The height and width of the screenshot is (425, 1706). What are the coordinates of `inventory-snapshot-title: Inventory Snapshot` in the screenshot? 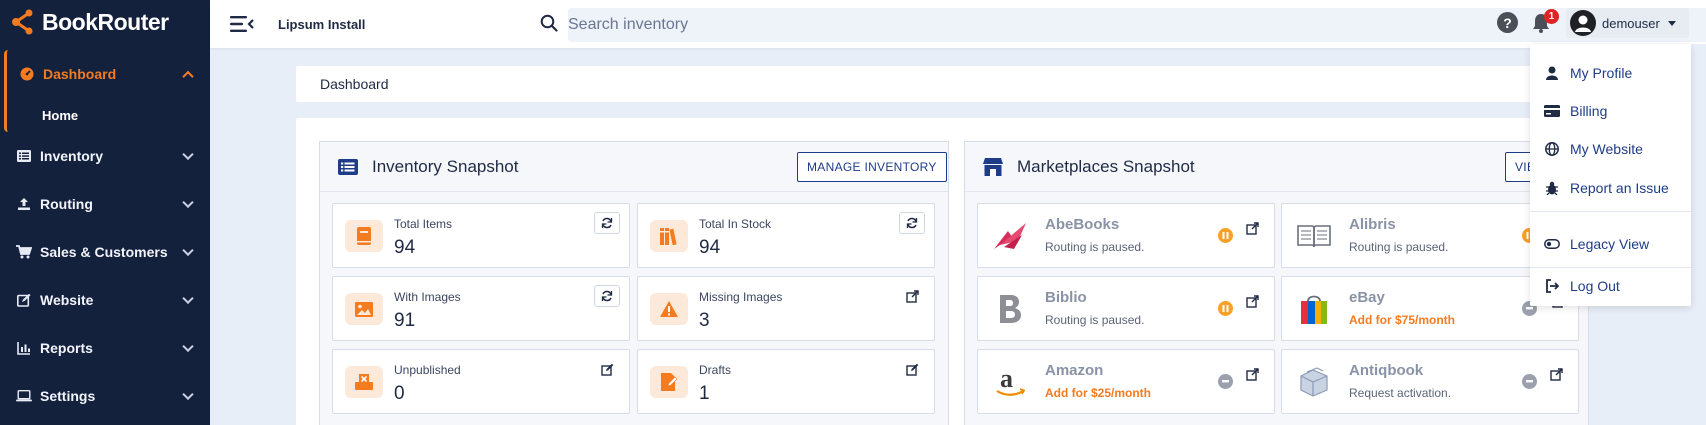 It's located at (445, 166).